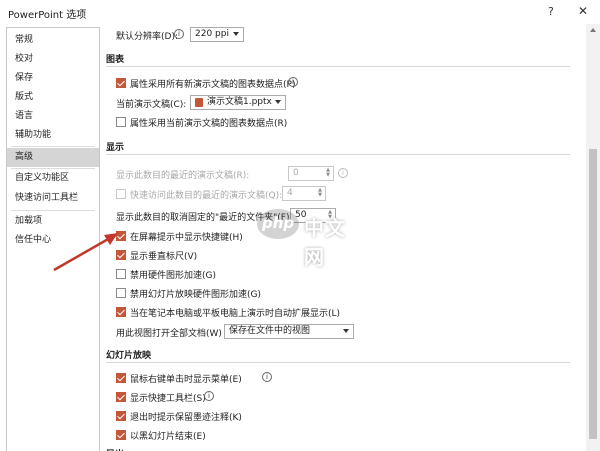 The width and height of the screenshot is (600, 451). I want to click on annotation-arrow-line, so click(82, 254).